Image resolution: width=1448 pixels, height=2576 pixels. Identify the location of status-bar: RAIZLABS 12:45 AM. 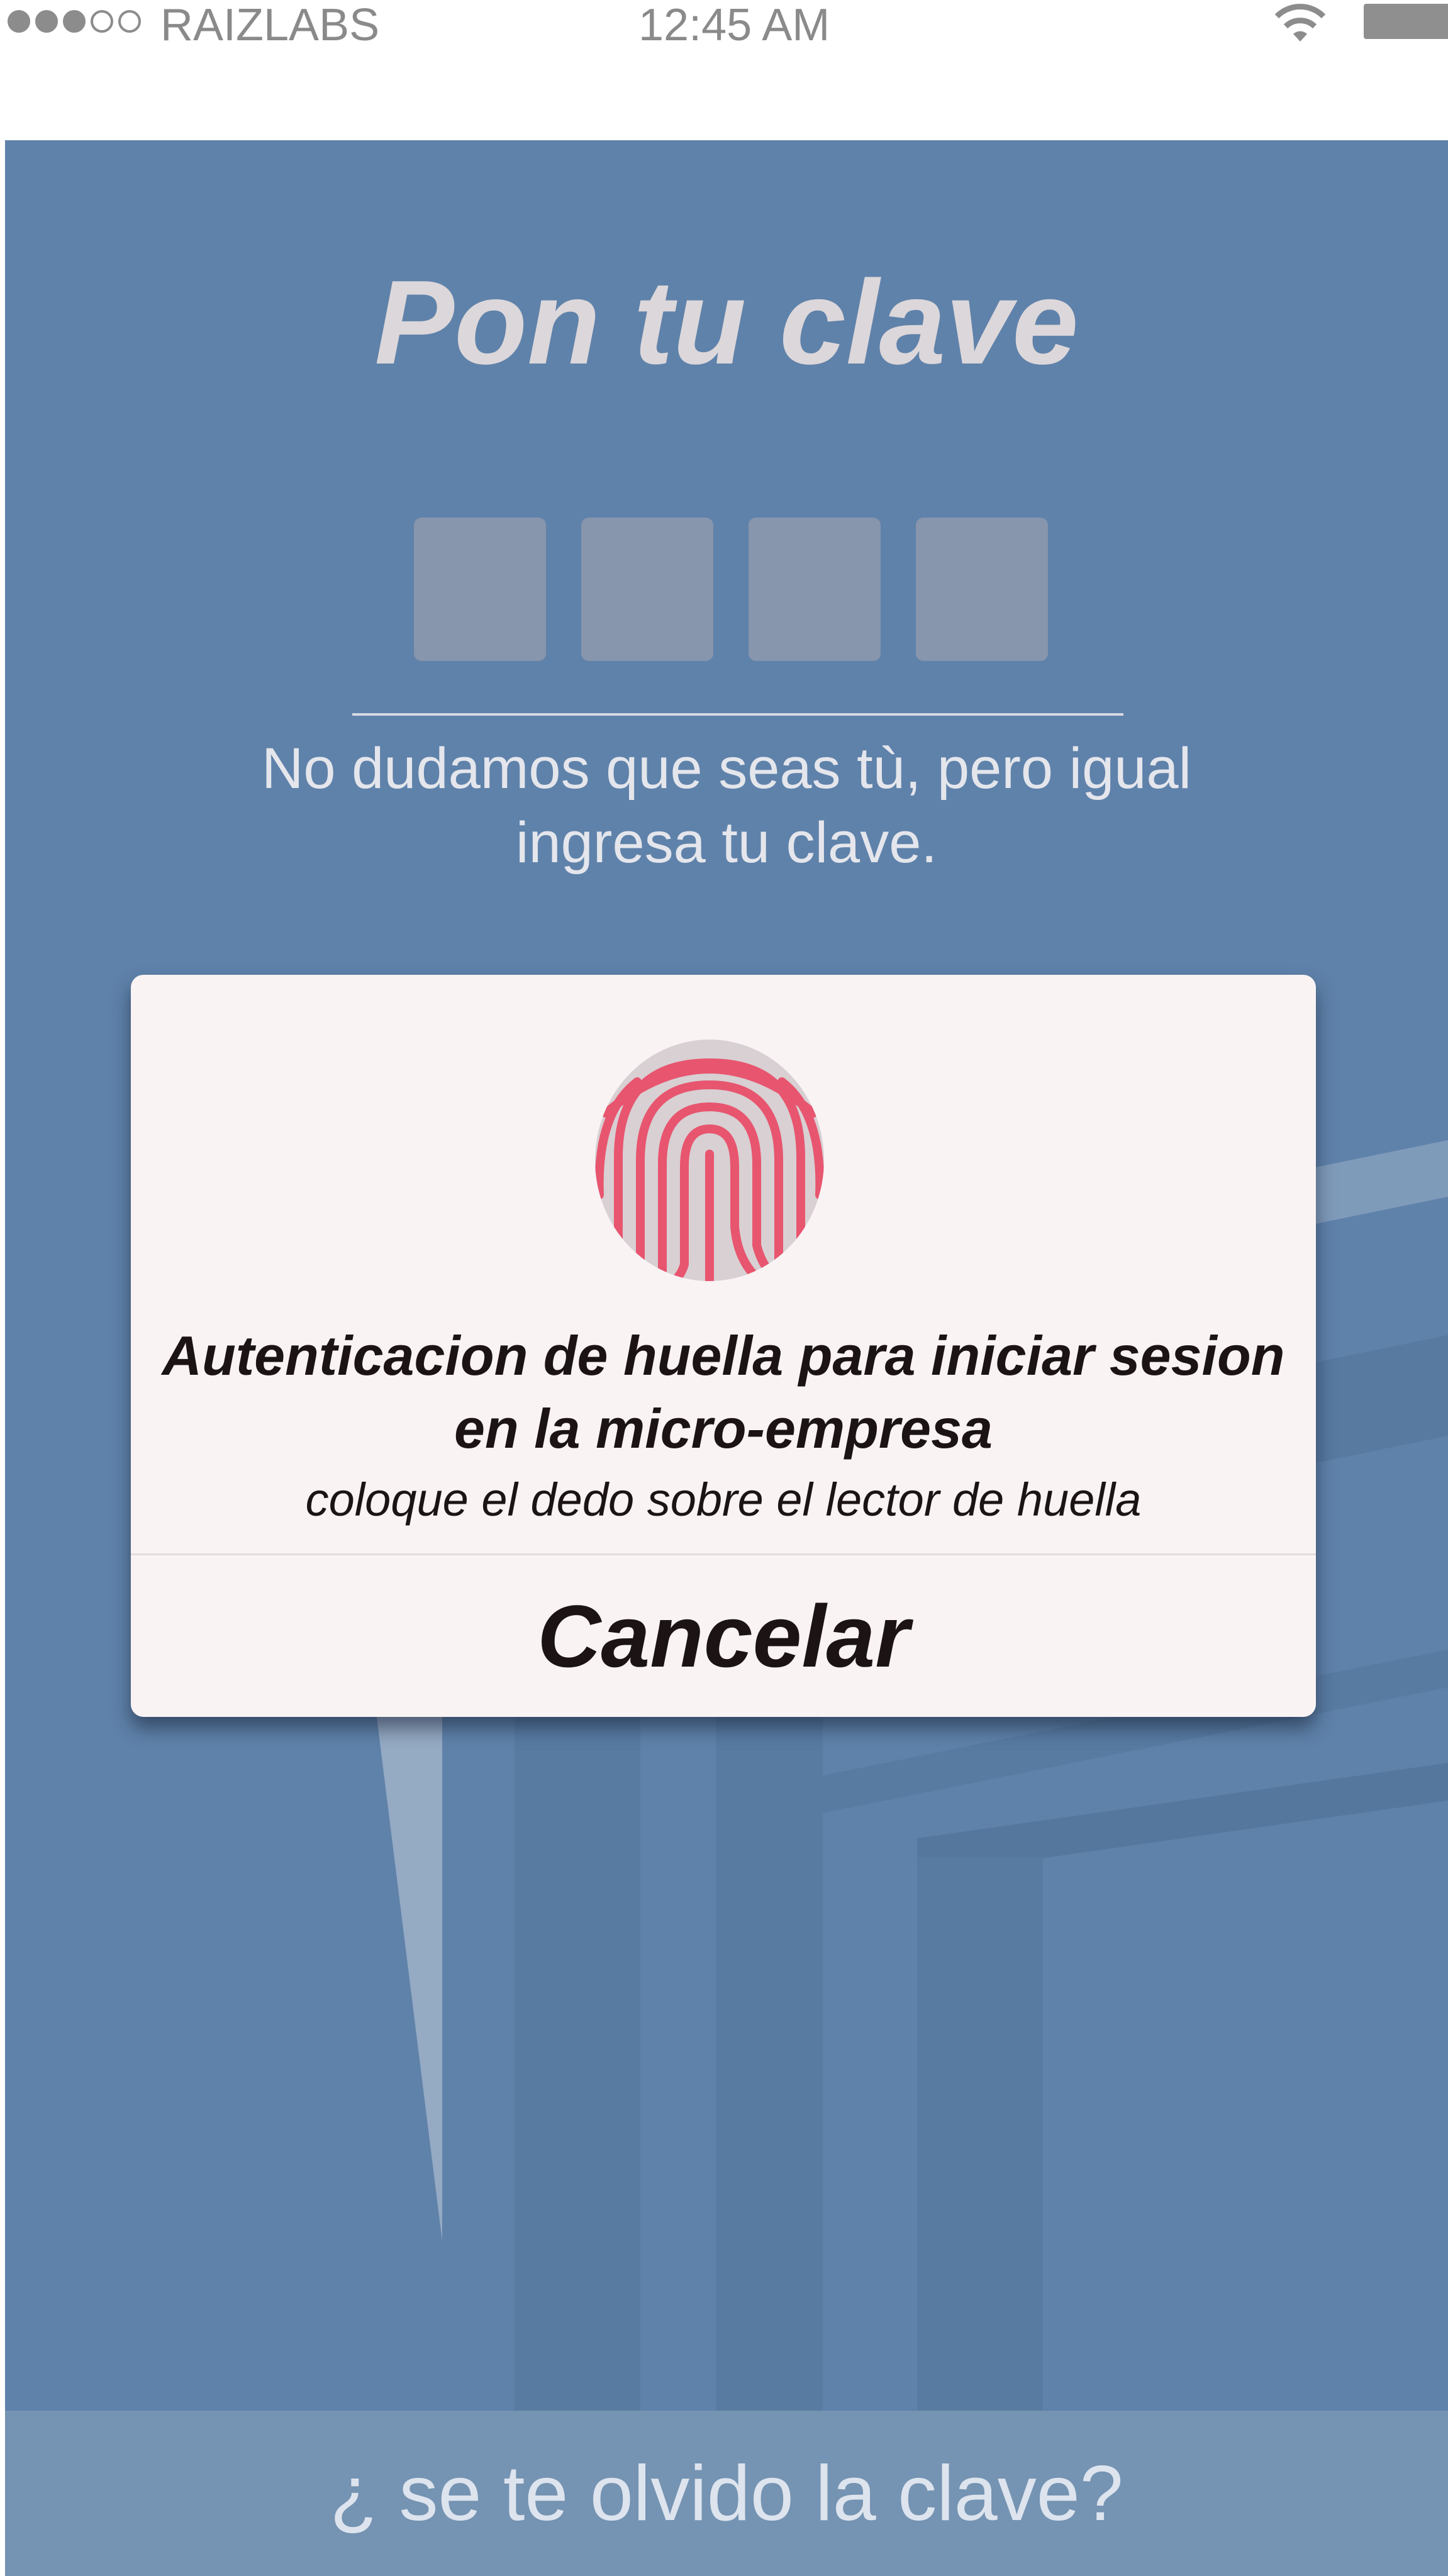
(724, 25).